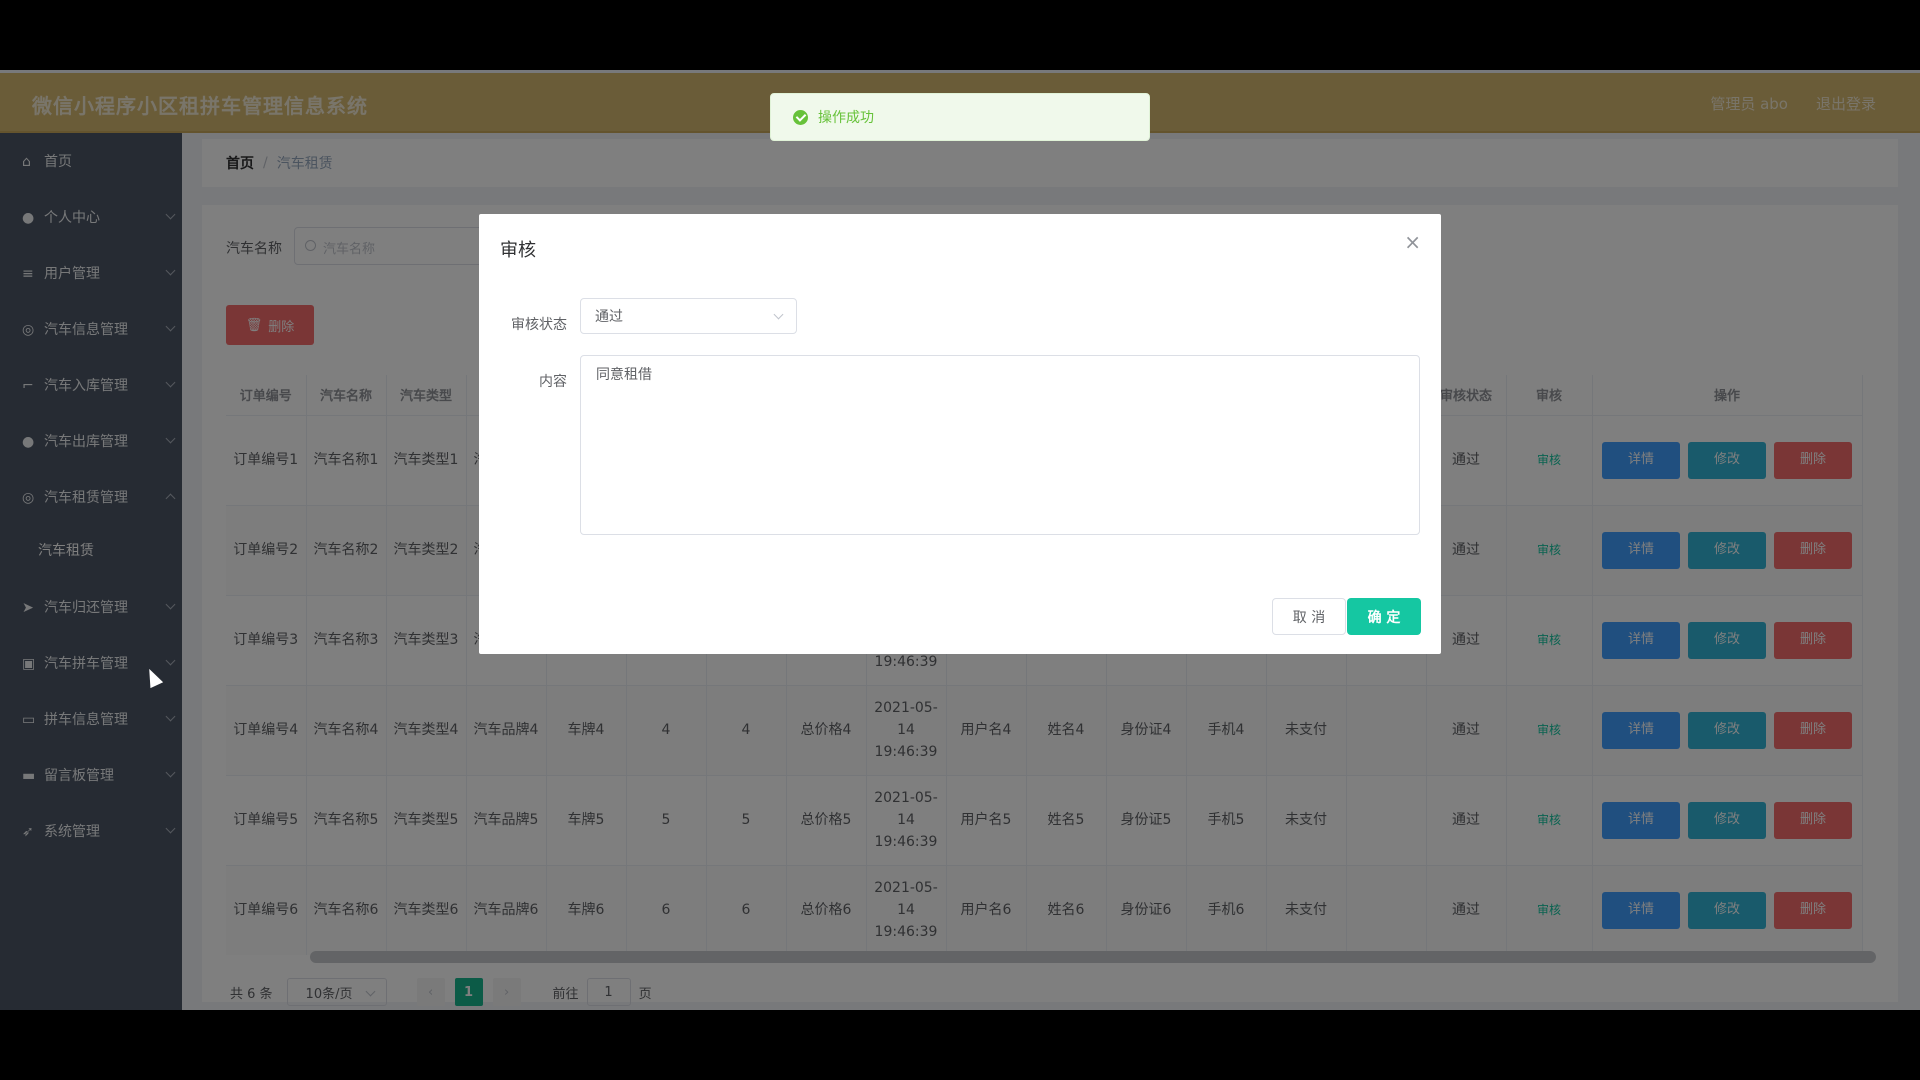  Describe the element at coordinates (960, 117) in the screenshot. I see `success-toast: 操作成功` at that location.